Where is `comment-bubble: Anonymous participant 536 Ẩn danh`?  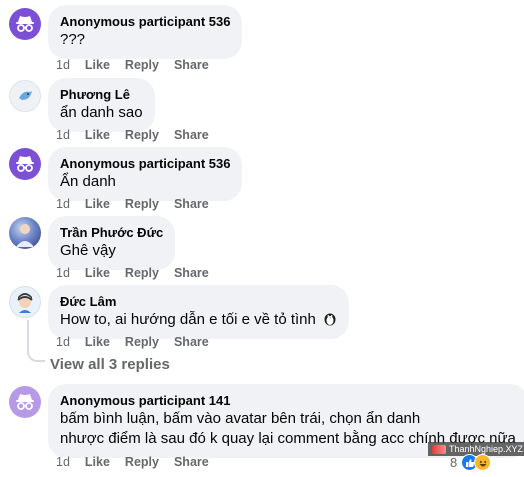 comment-bubble: Anonymous participant 536 Ẩn danh is located at coordinates (145, 174).